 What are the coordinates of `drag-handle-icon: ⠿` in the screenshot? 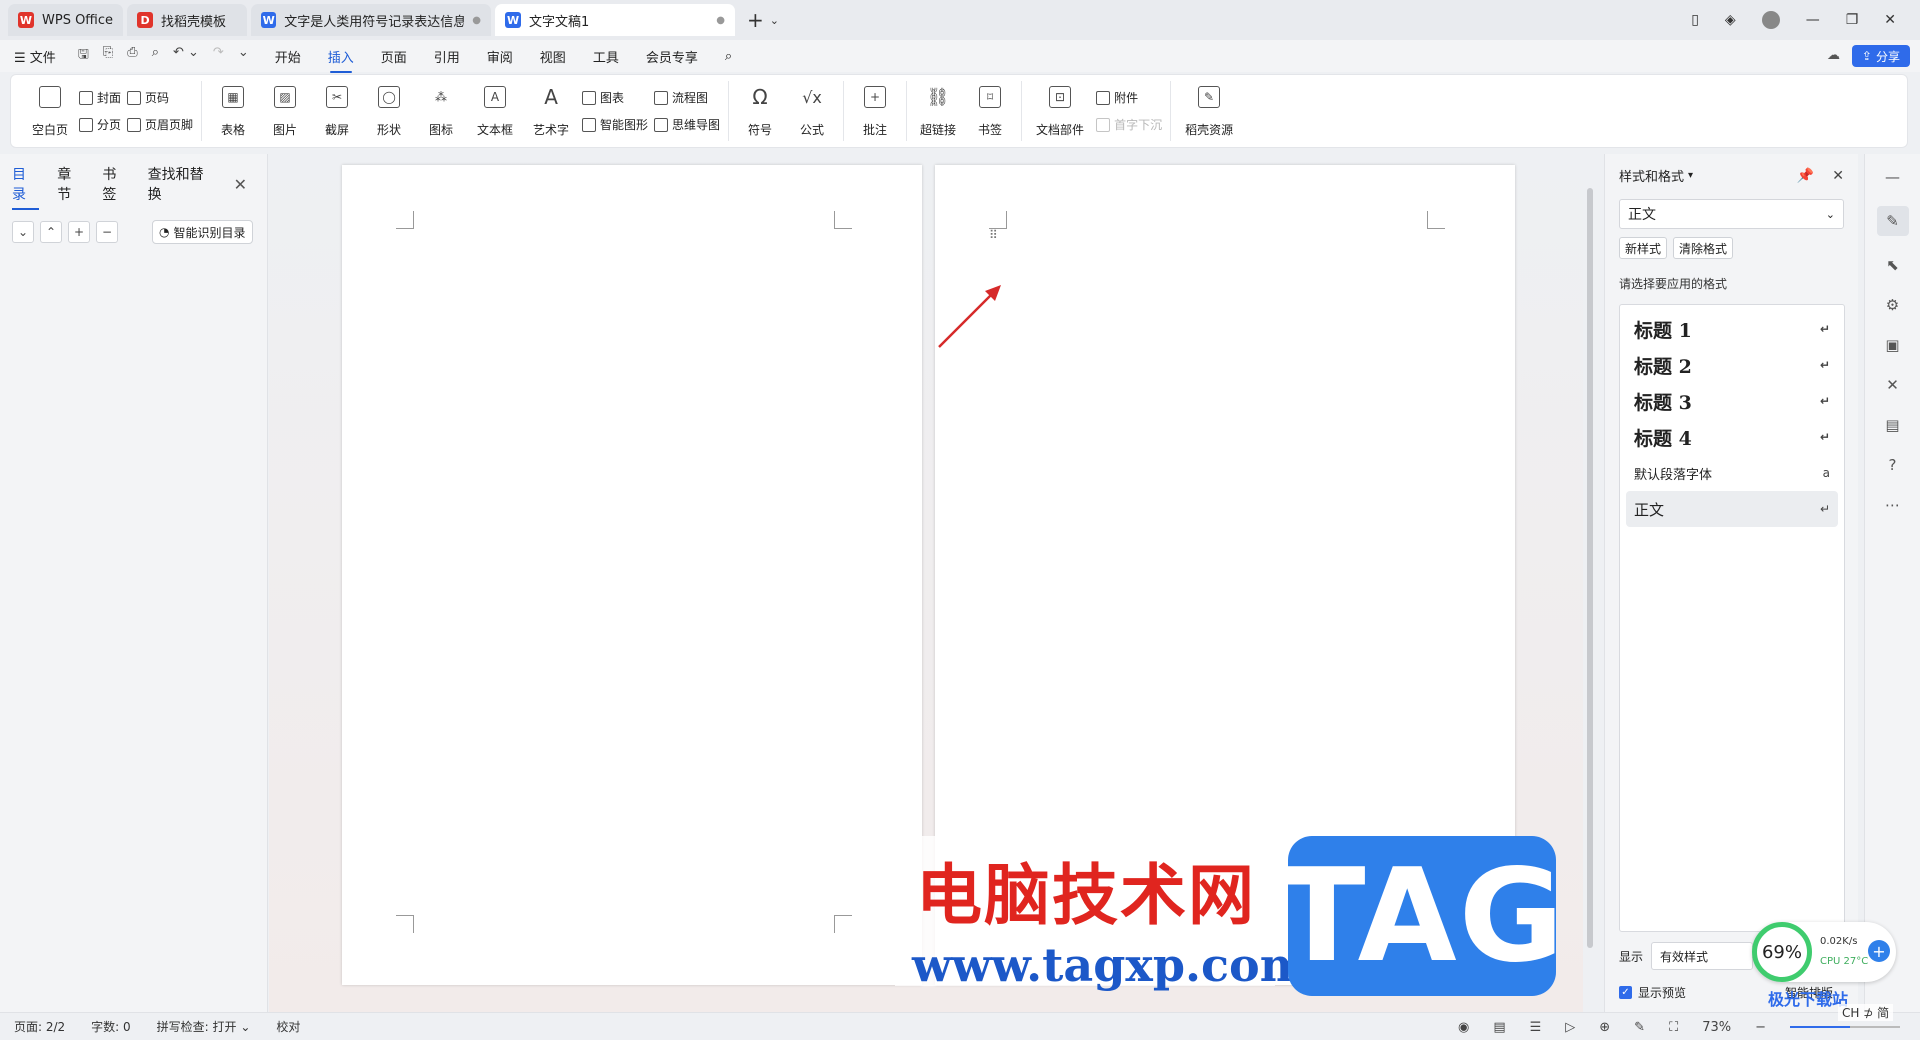 It's located at (993, 235).